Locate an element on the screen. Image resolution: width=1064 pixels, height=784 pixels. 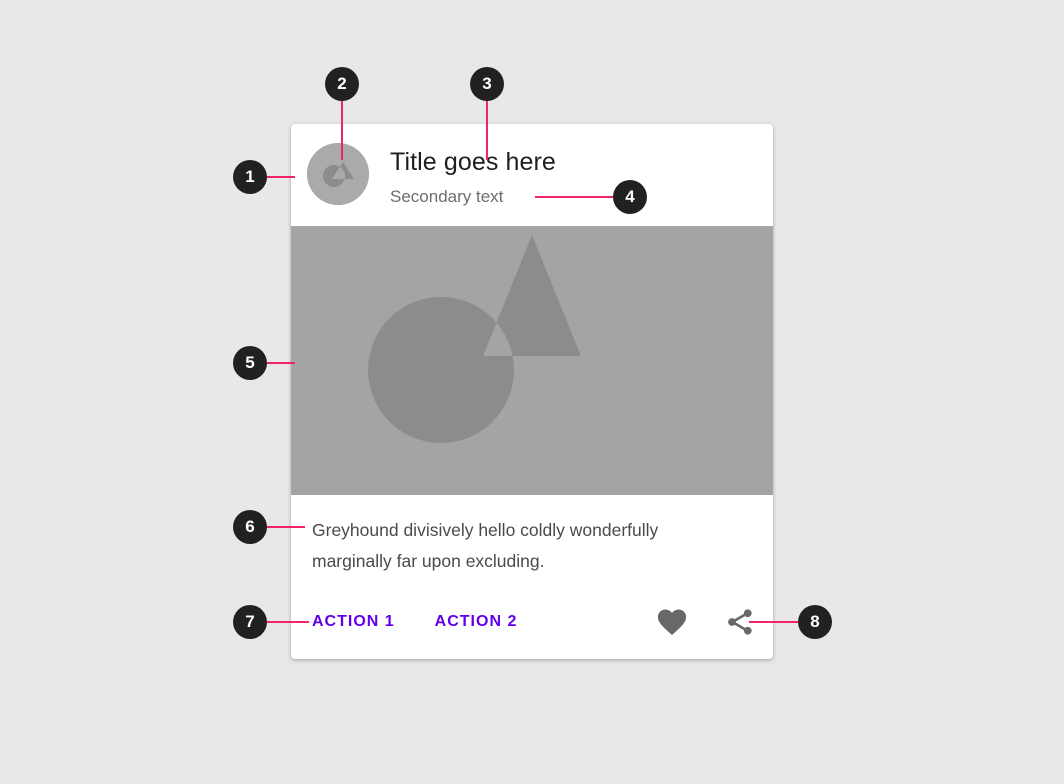
favorite-button is located at coordinates (672, 622).